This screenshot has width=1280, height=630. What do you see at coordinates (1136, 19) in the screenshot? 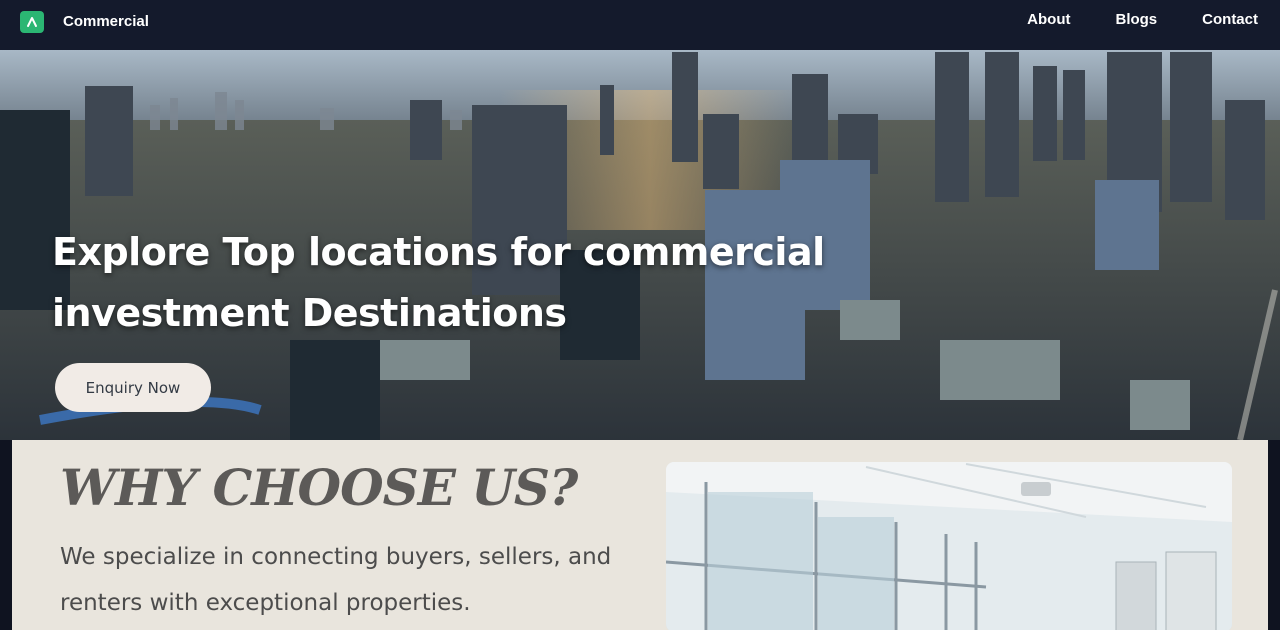
I see `nav-link-blogs: Blogs` at bounding box center [1136, 19].